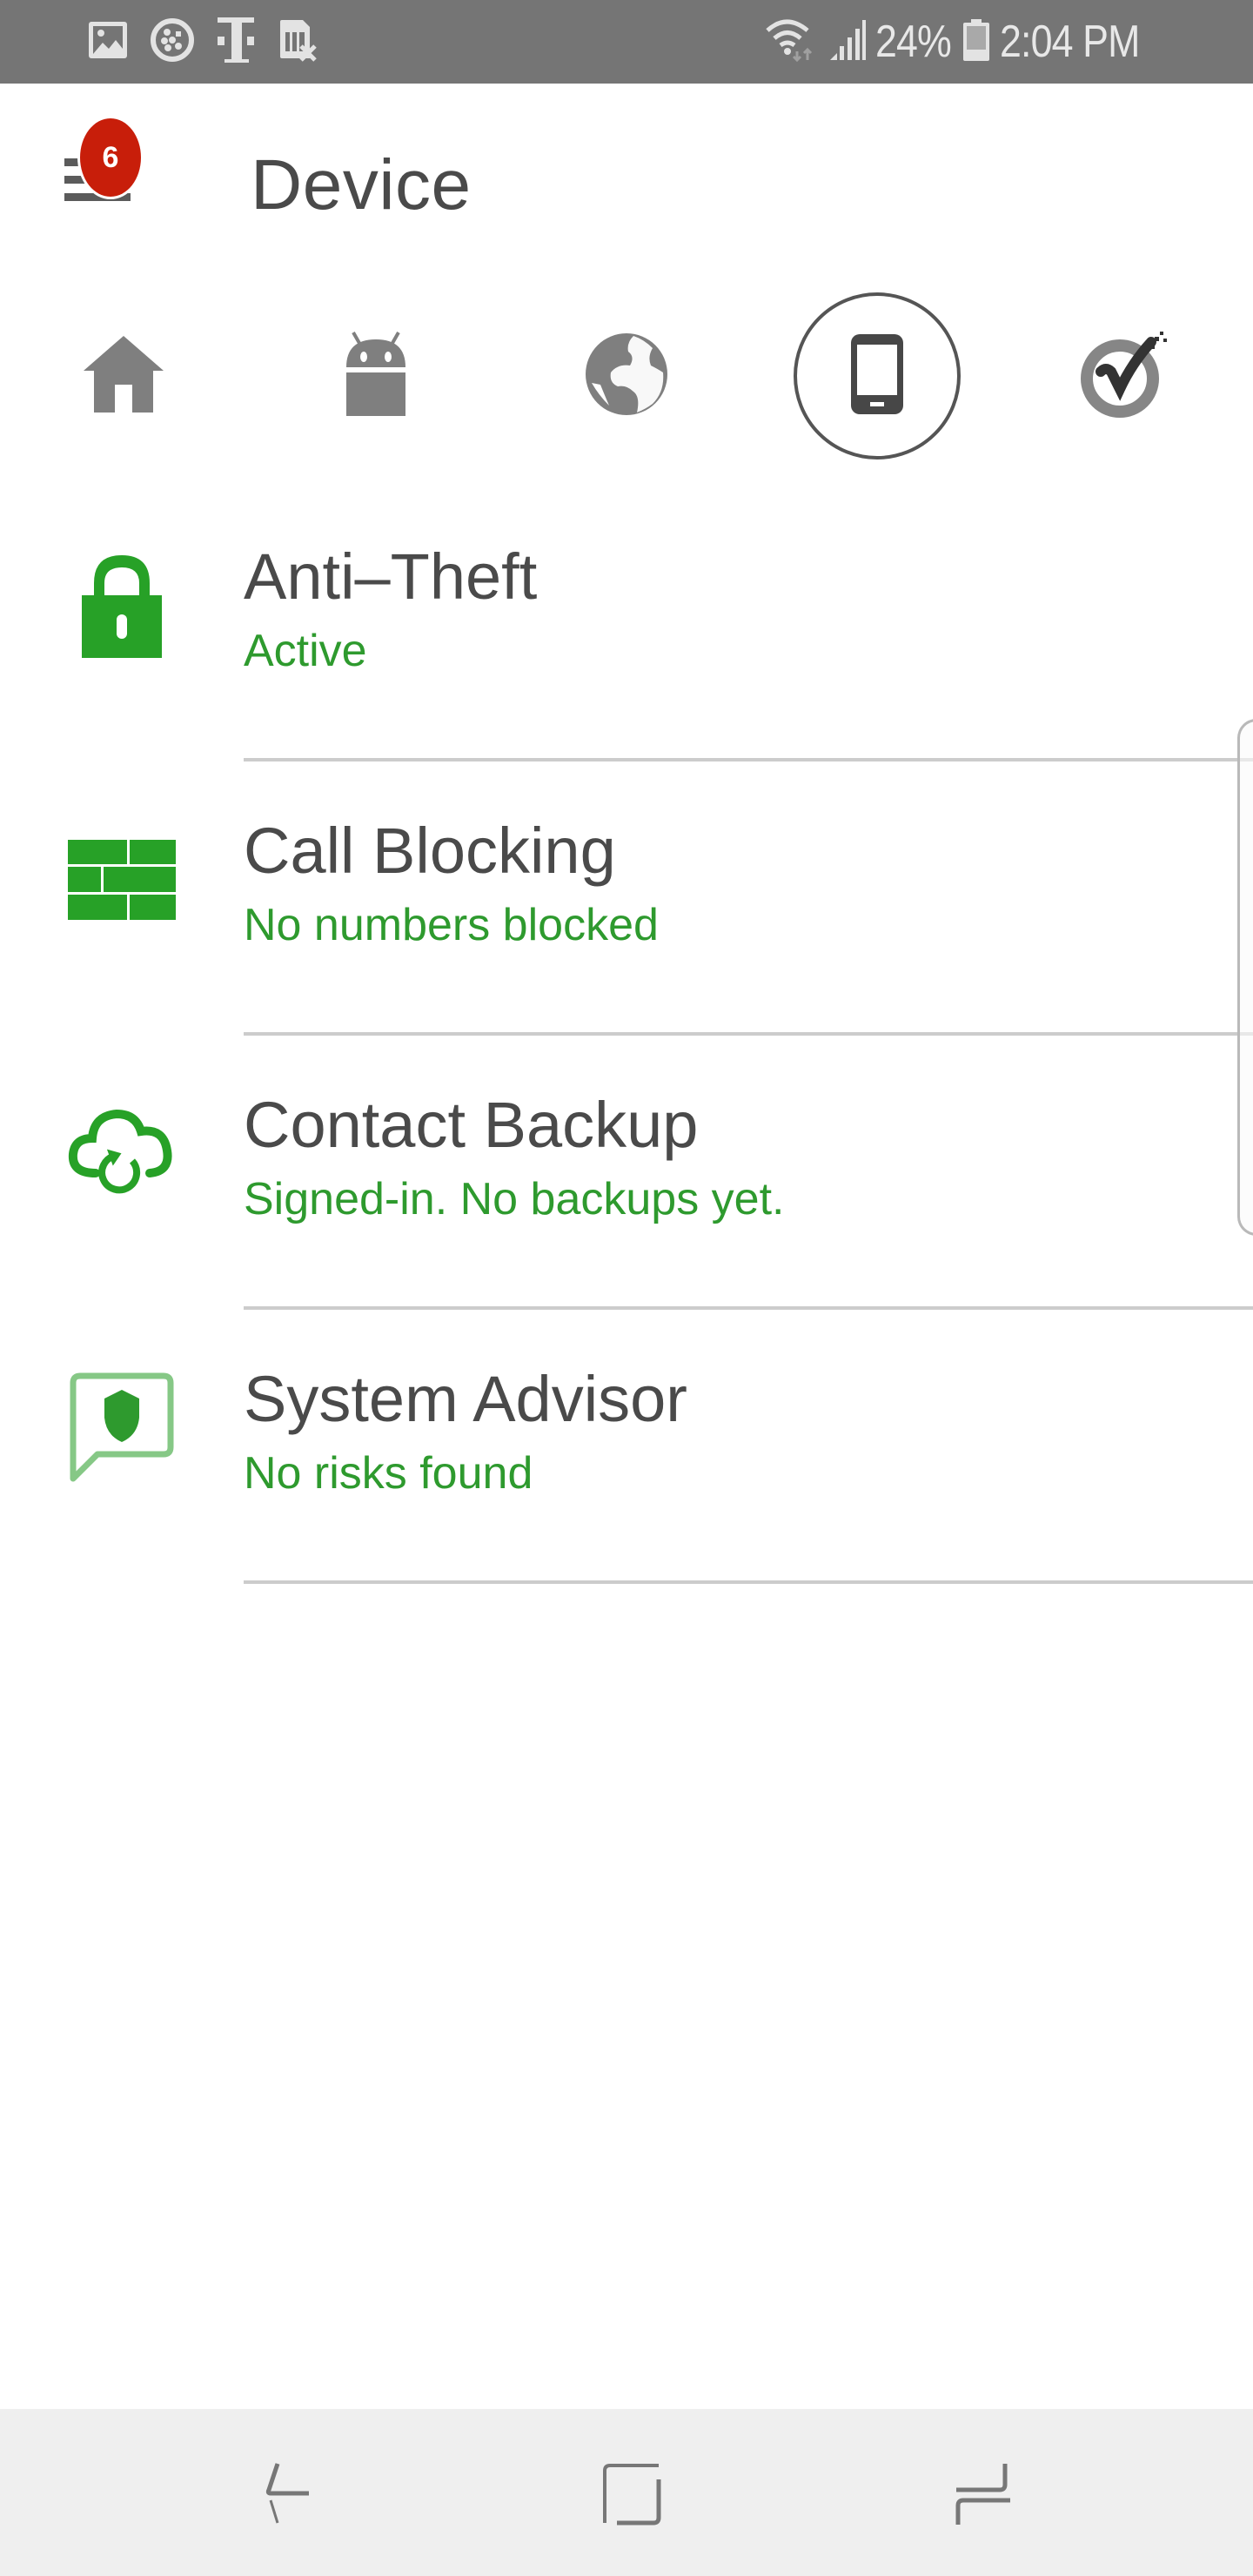  Describe the element at coordinates (108, 42) in the screenshot. I see `gallery-icon` at that location.